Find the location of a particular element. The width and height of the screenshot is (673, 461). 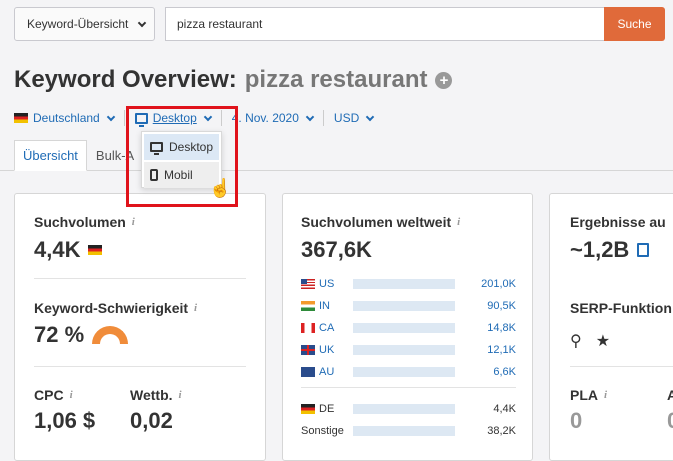

currency-filter-label: USD is located at coordinates (346, 118).